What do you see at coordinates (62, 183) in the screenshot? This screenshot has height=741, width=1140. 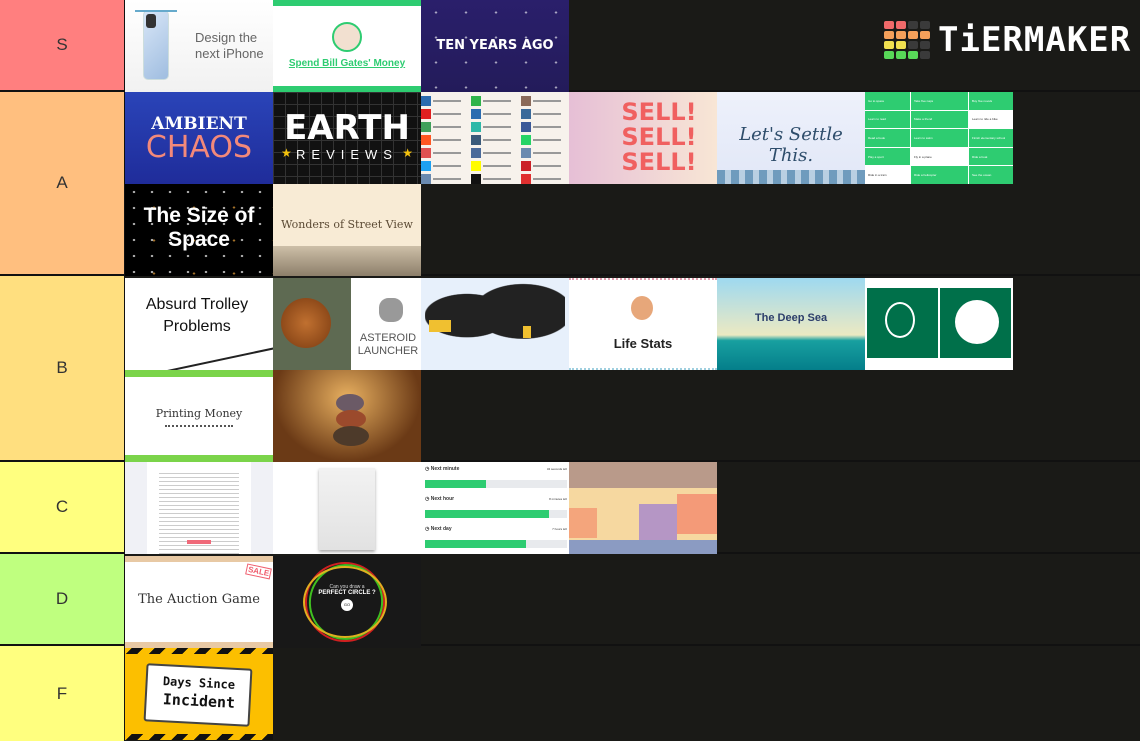 I see `tier-label: A` at bounding box center [62, 183].